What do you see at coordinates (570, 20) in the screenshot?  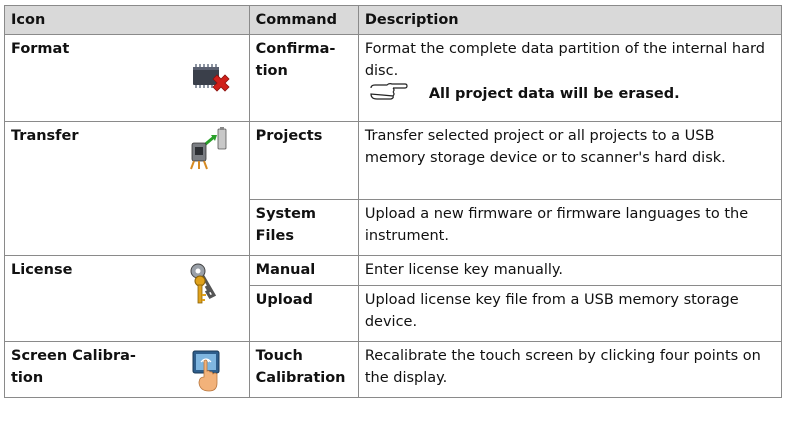 I see `header-description: Description` at bounding box center [570, 20].